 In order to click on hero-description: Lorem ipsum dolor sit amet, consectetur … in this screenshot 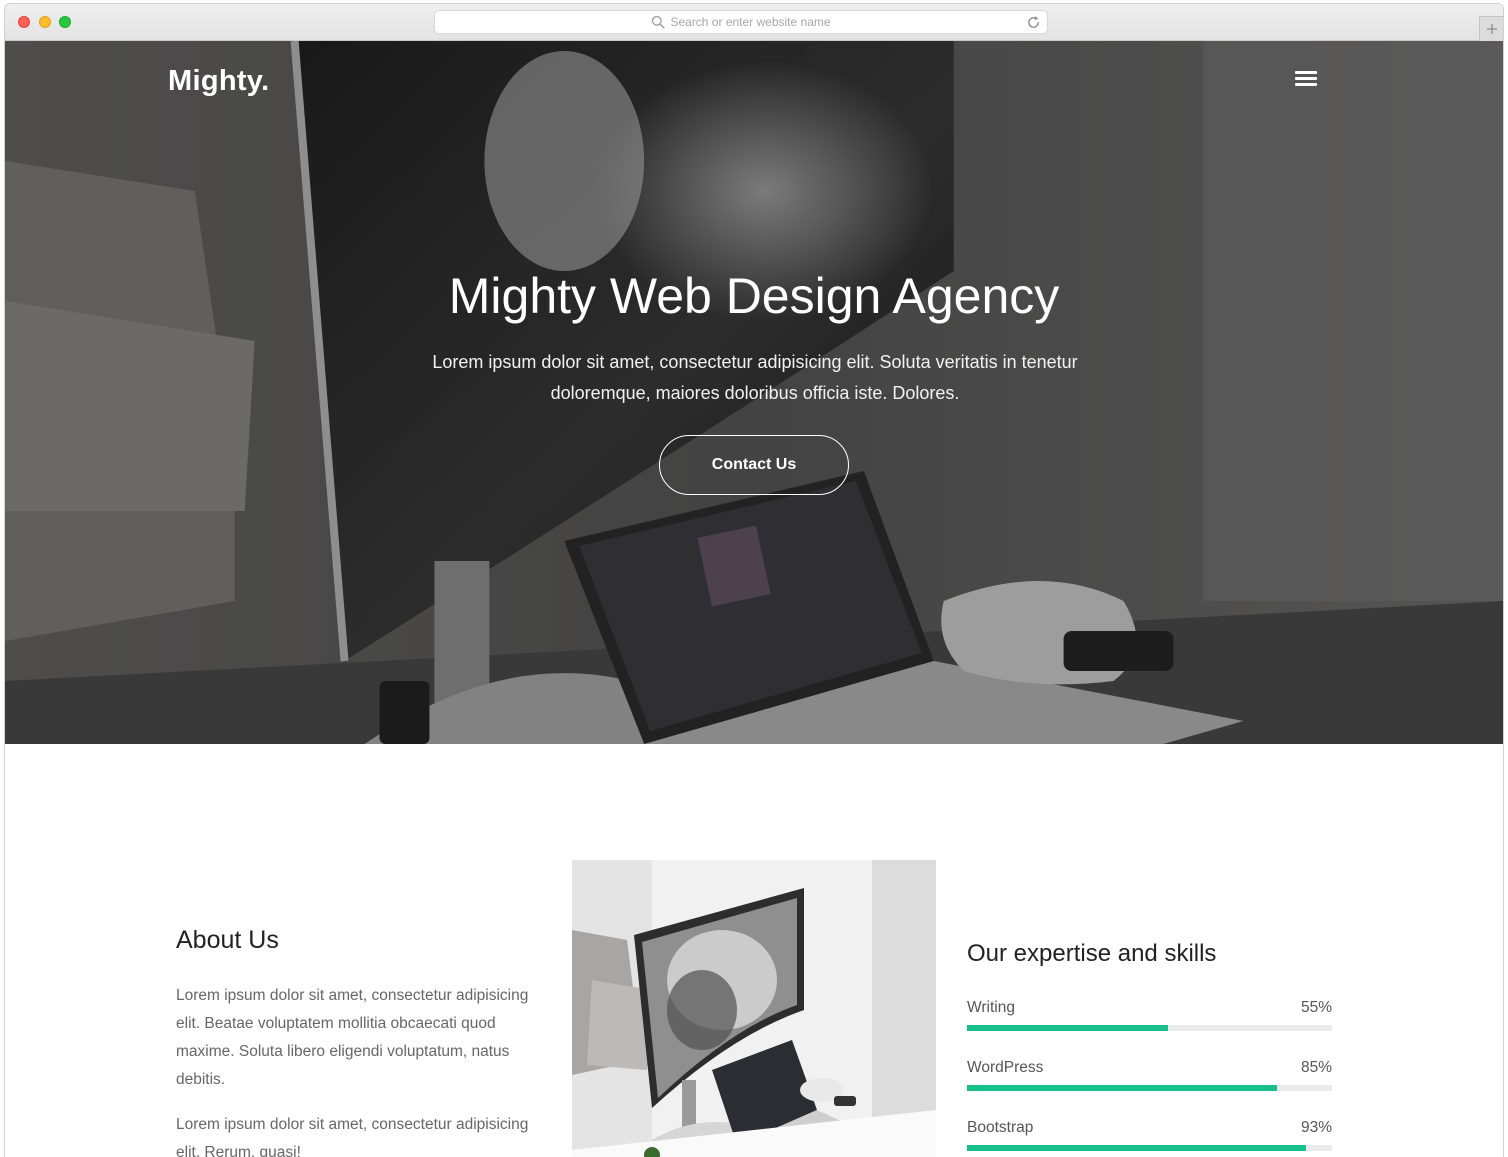, I will do `click(755, 377)`.